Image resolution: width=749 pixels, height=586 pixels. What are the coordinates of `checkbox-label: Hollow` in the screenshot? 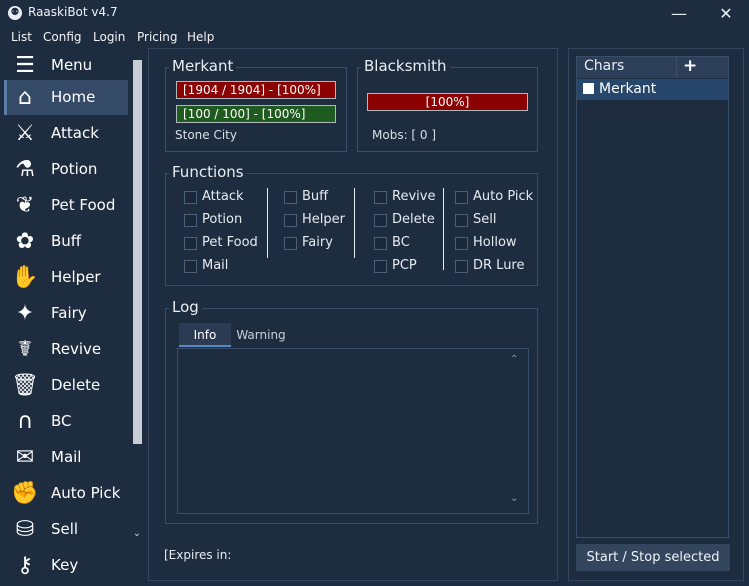 It's located at (495, 242).